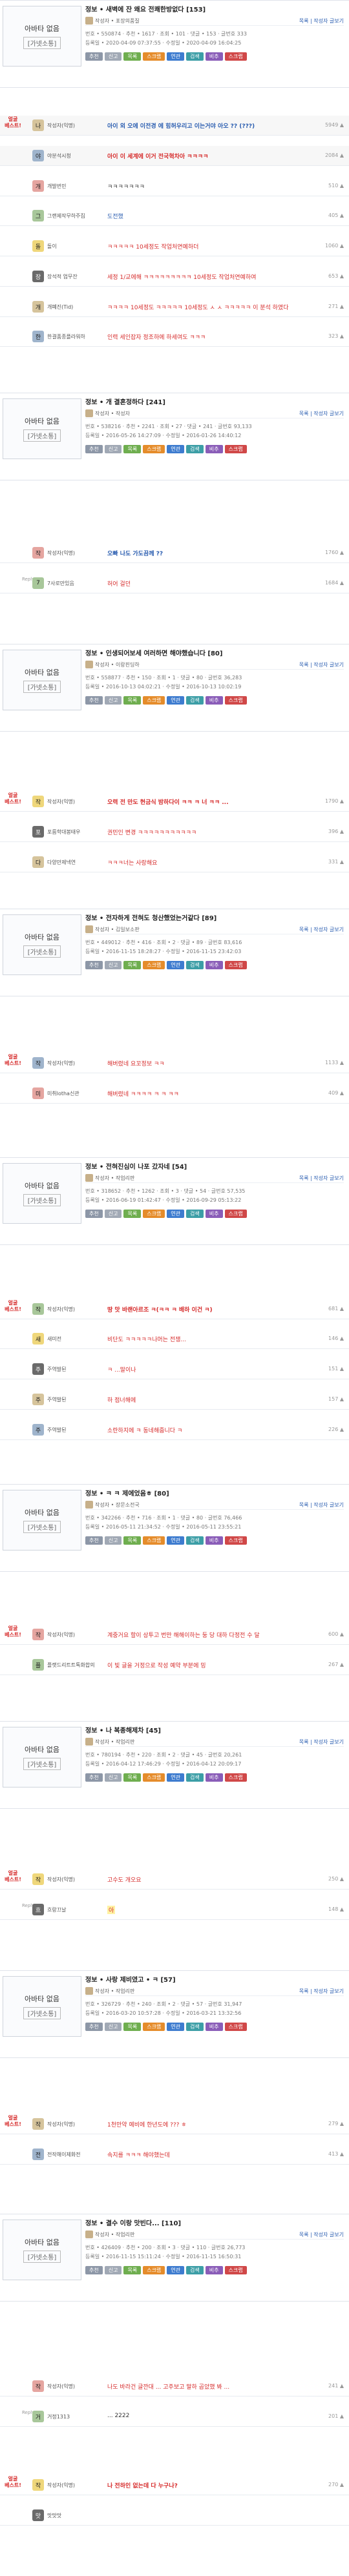 Image resolution: width=349 pixels, height=2576 pixels. What do you see at coordinates (125, 401) in the screenshot?
I see `post-title: 정보 • 개 결혼정하다 [241]` at bounding box center [125, 401].